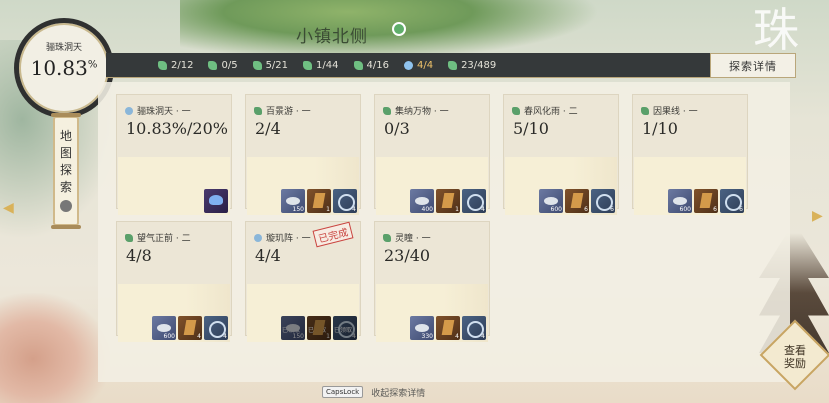 The image size is (829, 403). I want to click on card-progress: 5/10, so click(531, 128).